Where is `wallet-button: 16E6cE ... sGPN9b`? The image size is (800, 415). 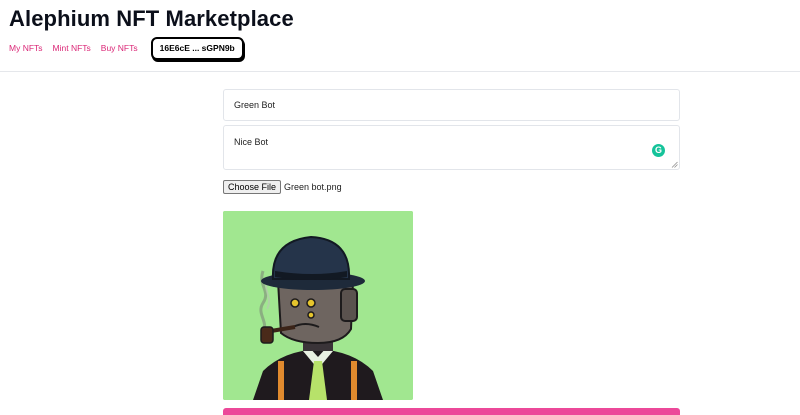 wallet-button: 16E6cE ... sGPN9b is located at coordinates (197, 48).